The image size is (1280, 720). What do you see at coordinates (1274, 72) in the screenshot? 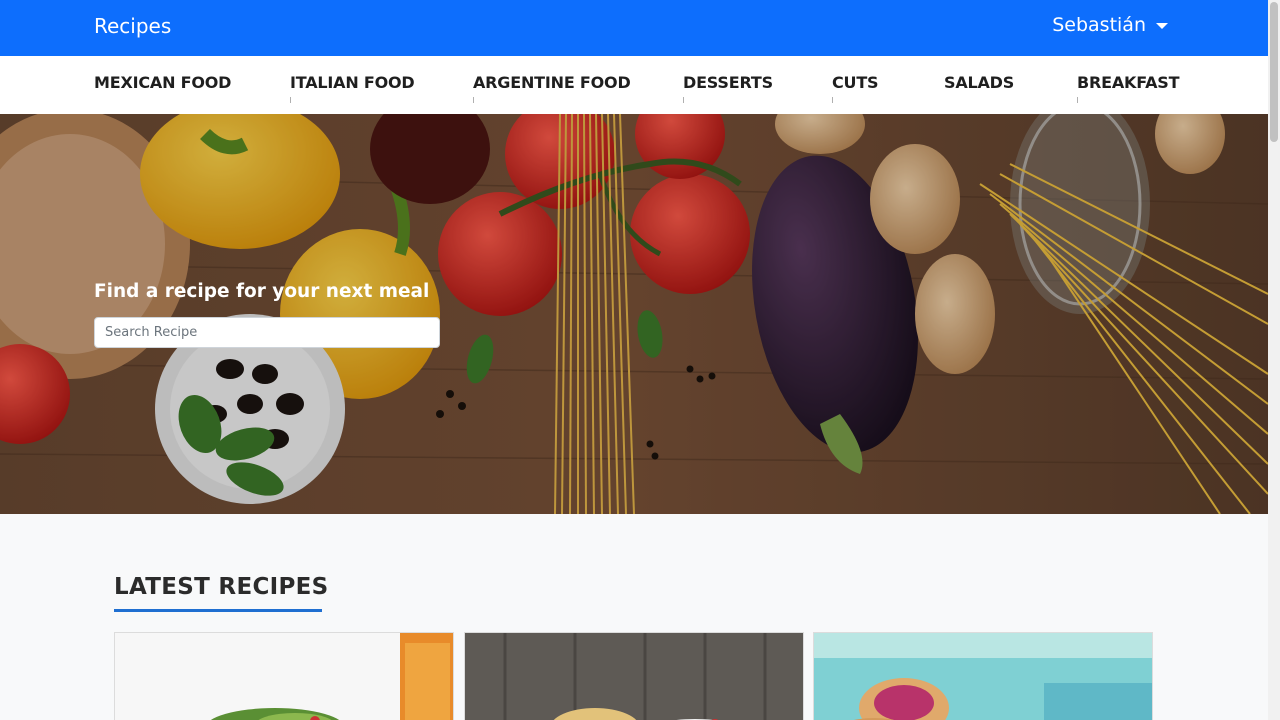
I see `scrollbar-thumb` at bounding box center [1274, 72].